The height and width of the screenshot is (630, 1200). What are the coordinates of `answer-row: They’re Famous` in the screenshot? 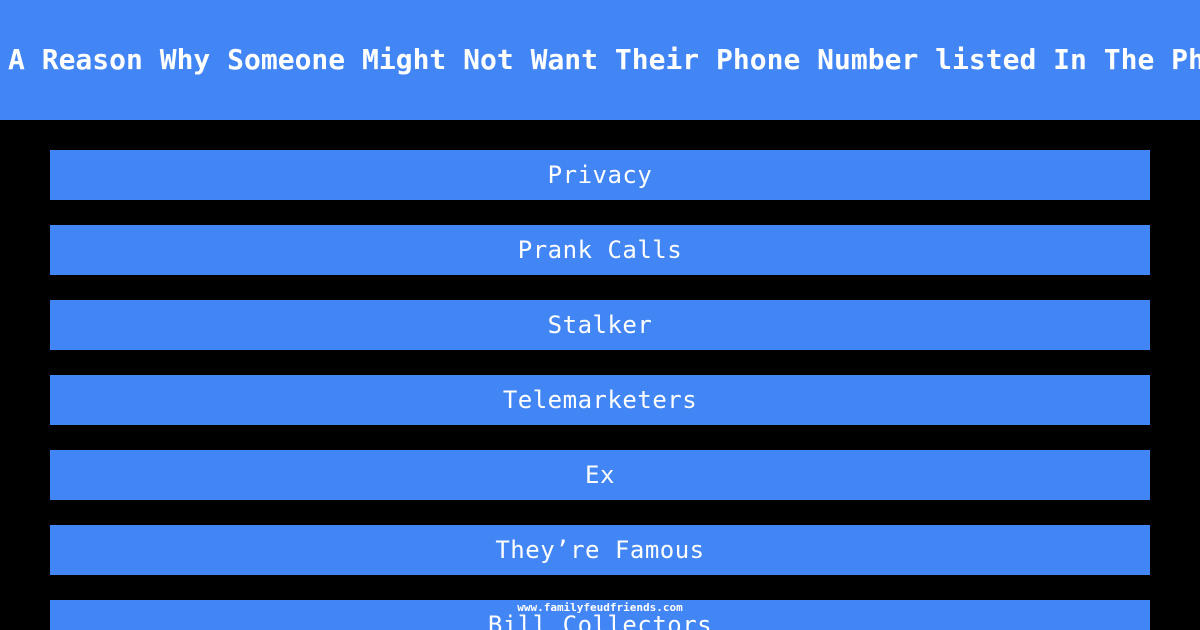 It's located at (600, 550).